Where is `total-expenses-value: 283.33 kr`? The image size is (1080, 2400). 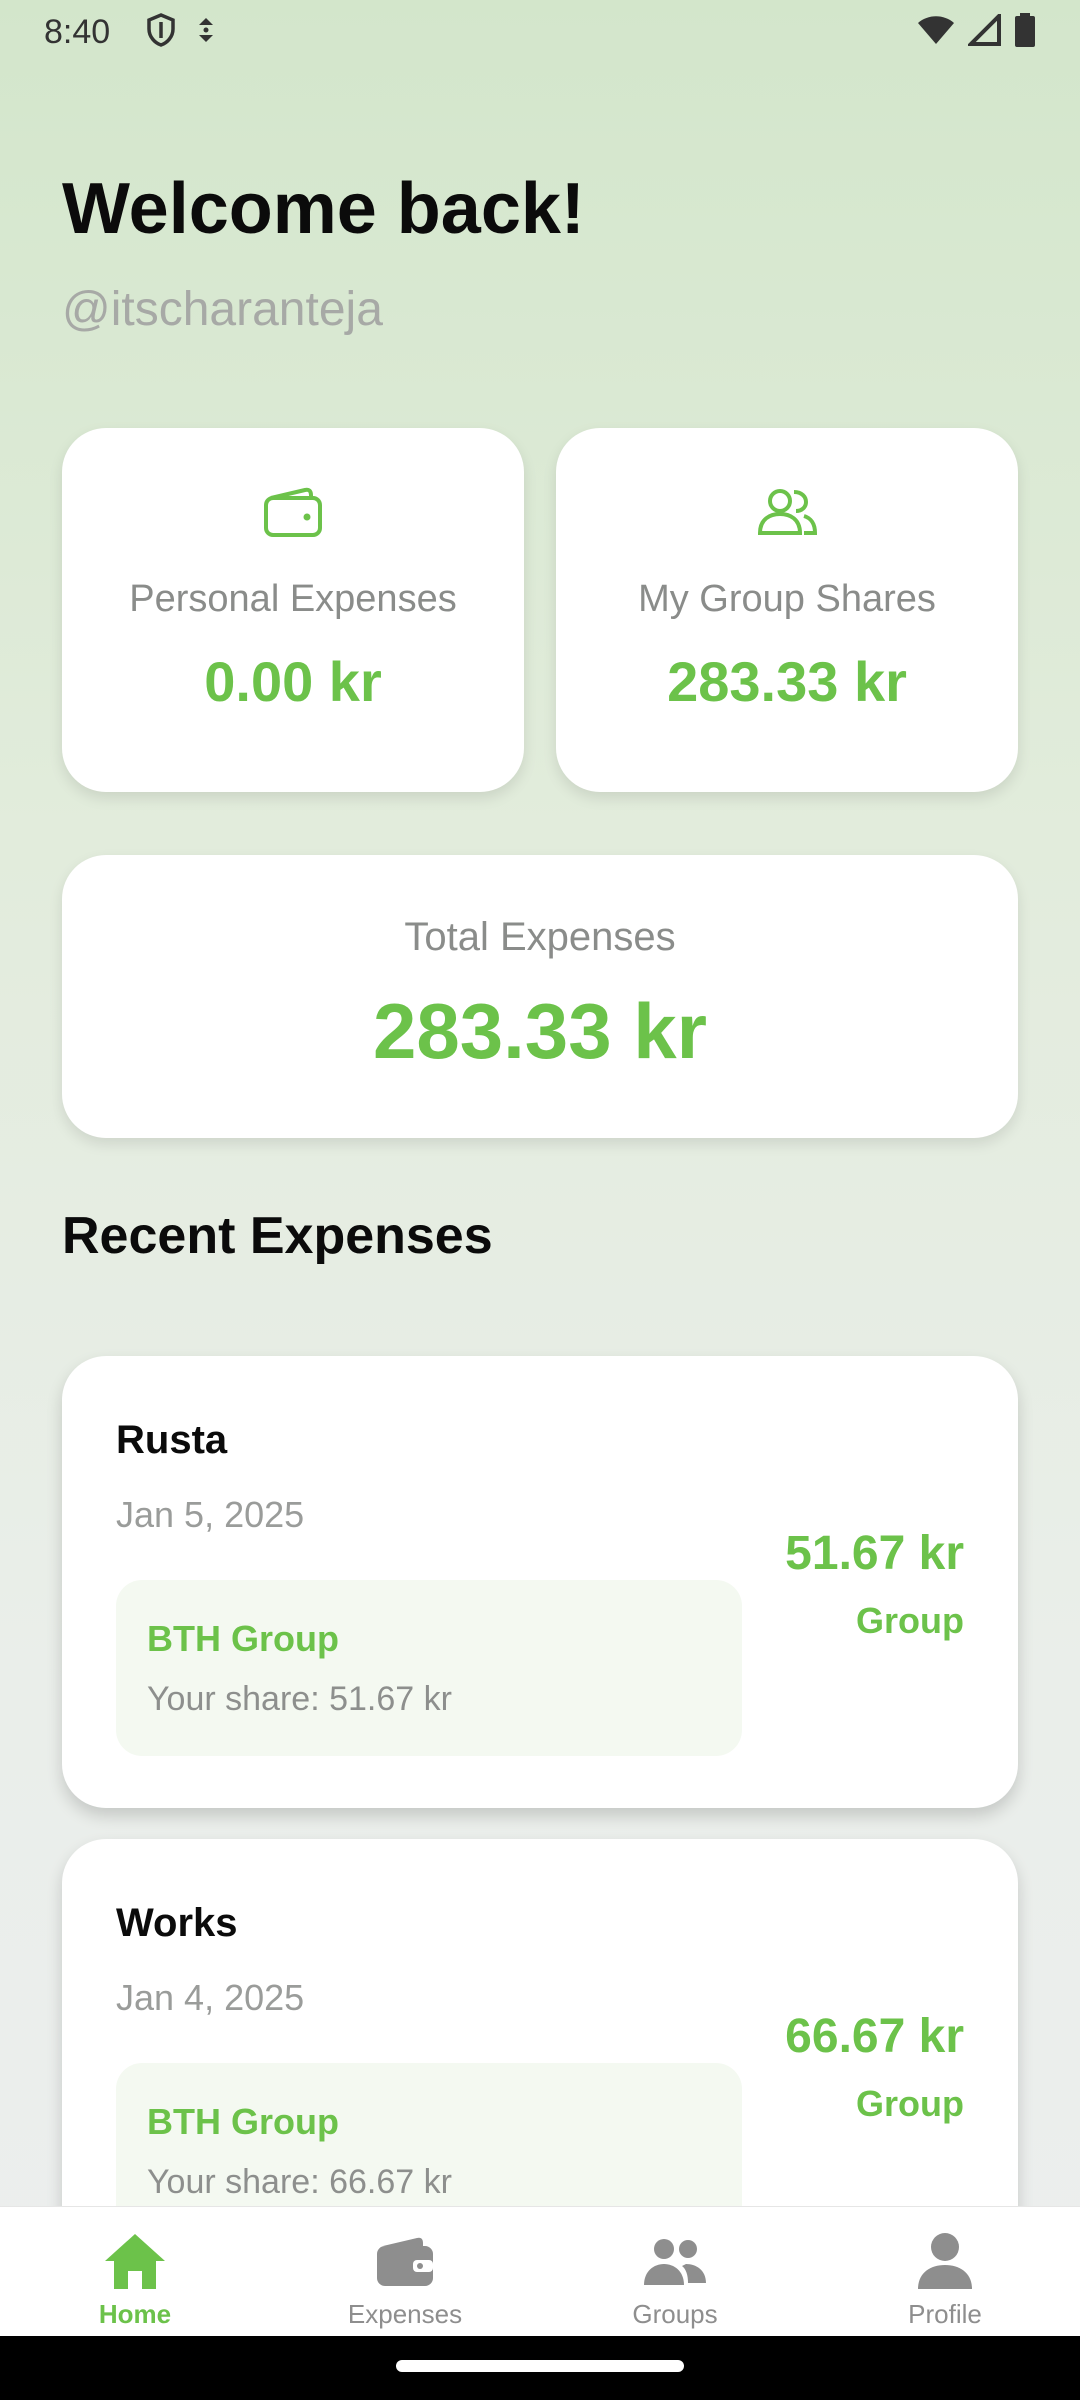
total-expenses-value: 283.33 kr is located at coordinates (540, 1031).